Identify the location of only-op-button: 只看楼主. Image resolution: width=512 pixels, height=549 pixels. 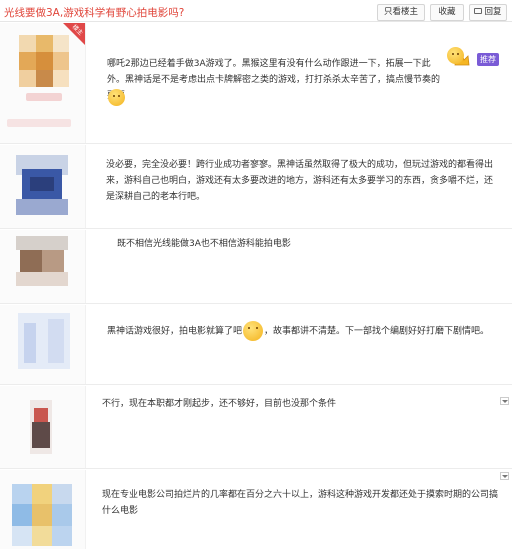
(401, 12).